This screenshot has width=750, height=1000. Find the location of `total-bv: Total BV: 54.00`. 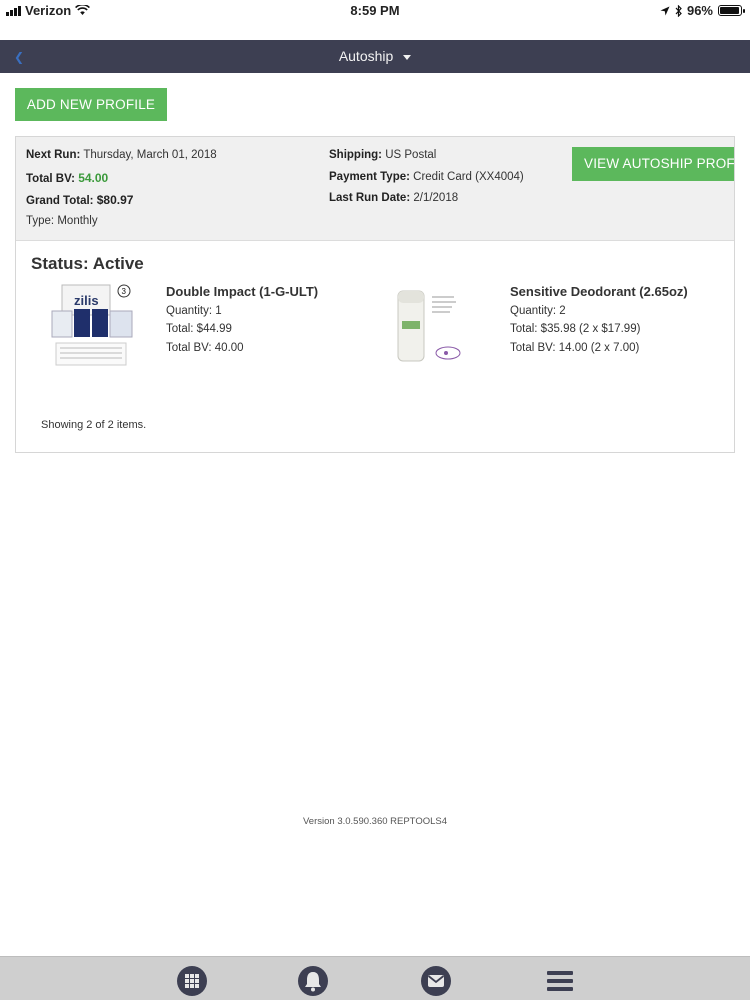

total-bv: Total BV: 54.00 is located at coordinates (67, 178).